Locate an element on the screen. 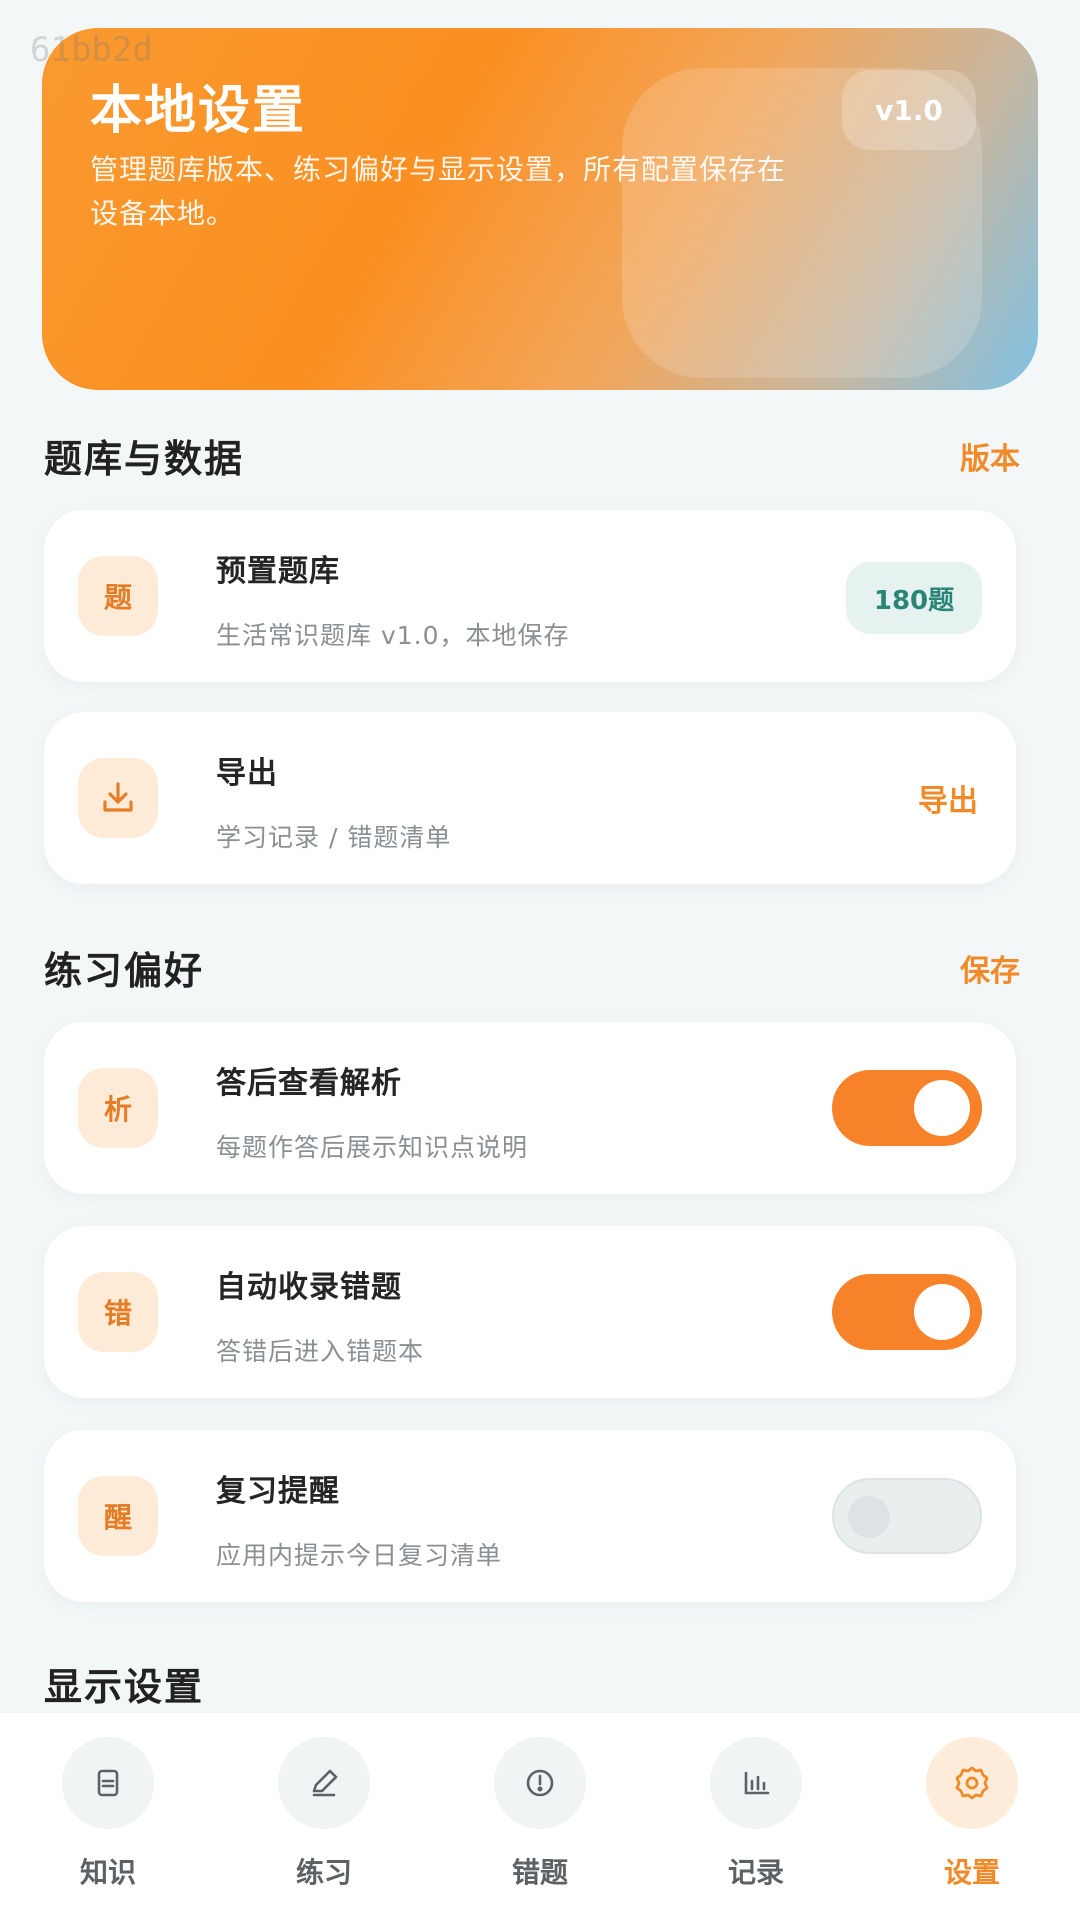 The width and height of the screenshot is (1080, 1921). review-reminder-toggle is located at coordinates (907, 1516).